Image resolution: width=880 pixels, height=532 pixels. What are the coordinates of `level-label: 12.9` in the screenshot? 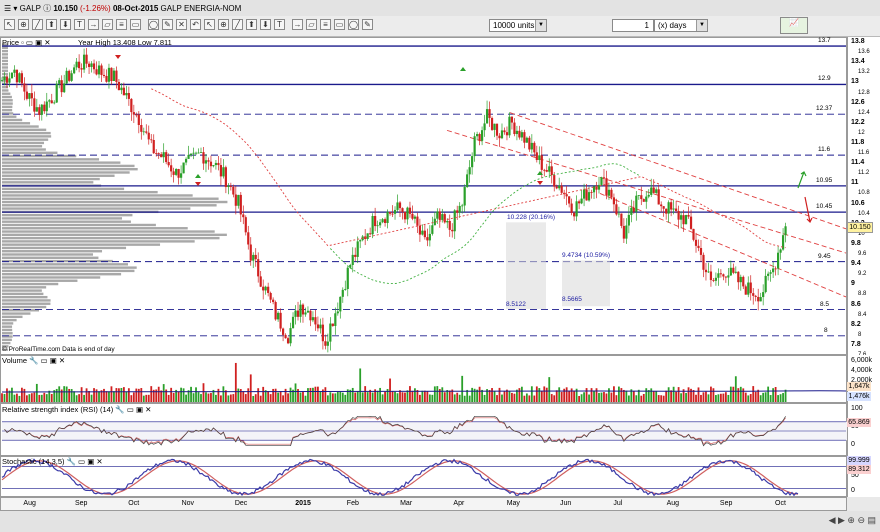 It's located at (824, 79).